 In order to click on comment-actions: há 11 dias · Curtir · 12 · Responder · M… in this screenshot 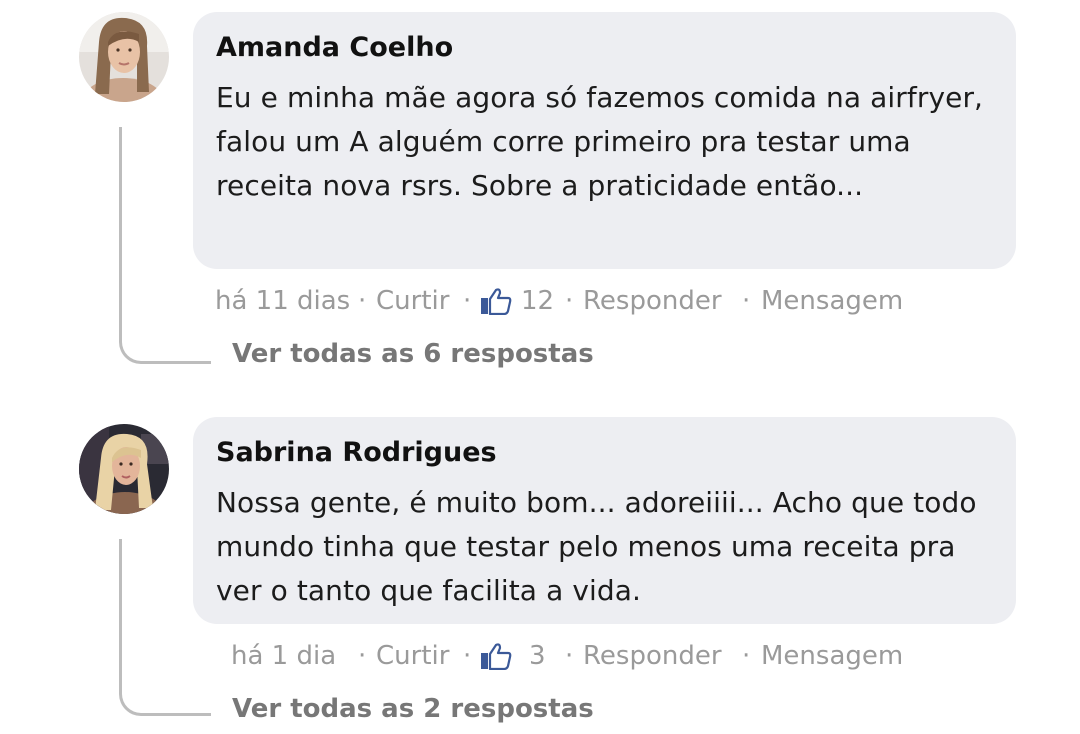, I will do `click(575, 301)`.